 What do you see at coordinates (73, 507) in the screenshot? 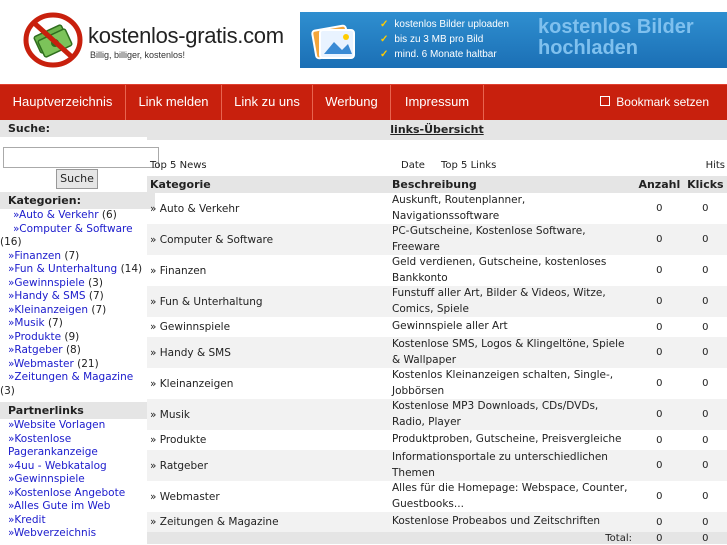
I see `partner-link: »Alles Gute im Web` at bounding box center [73, 507].